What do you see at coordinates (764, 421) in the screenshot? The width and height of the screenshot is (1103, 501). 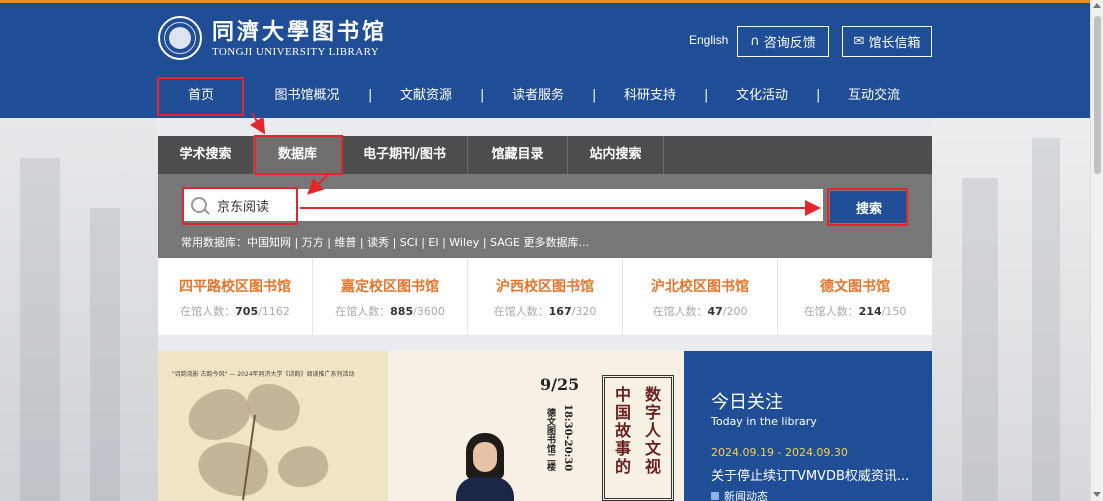 I see `today-subtitle: Today in the library` at bounding box center [764, 421].